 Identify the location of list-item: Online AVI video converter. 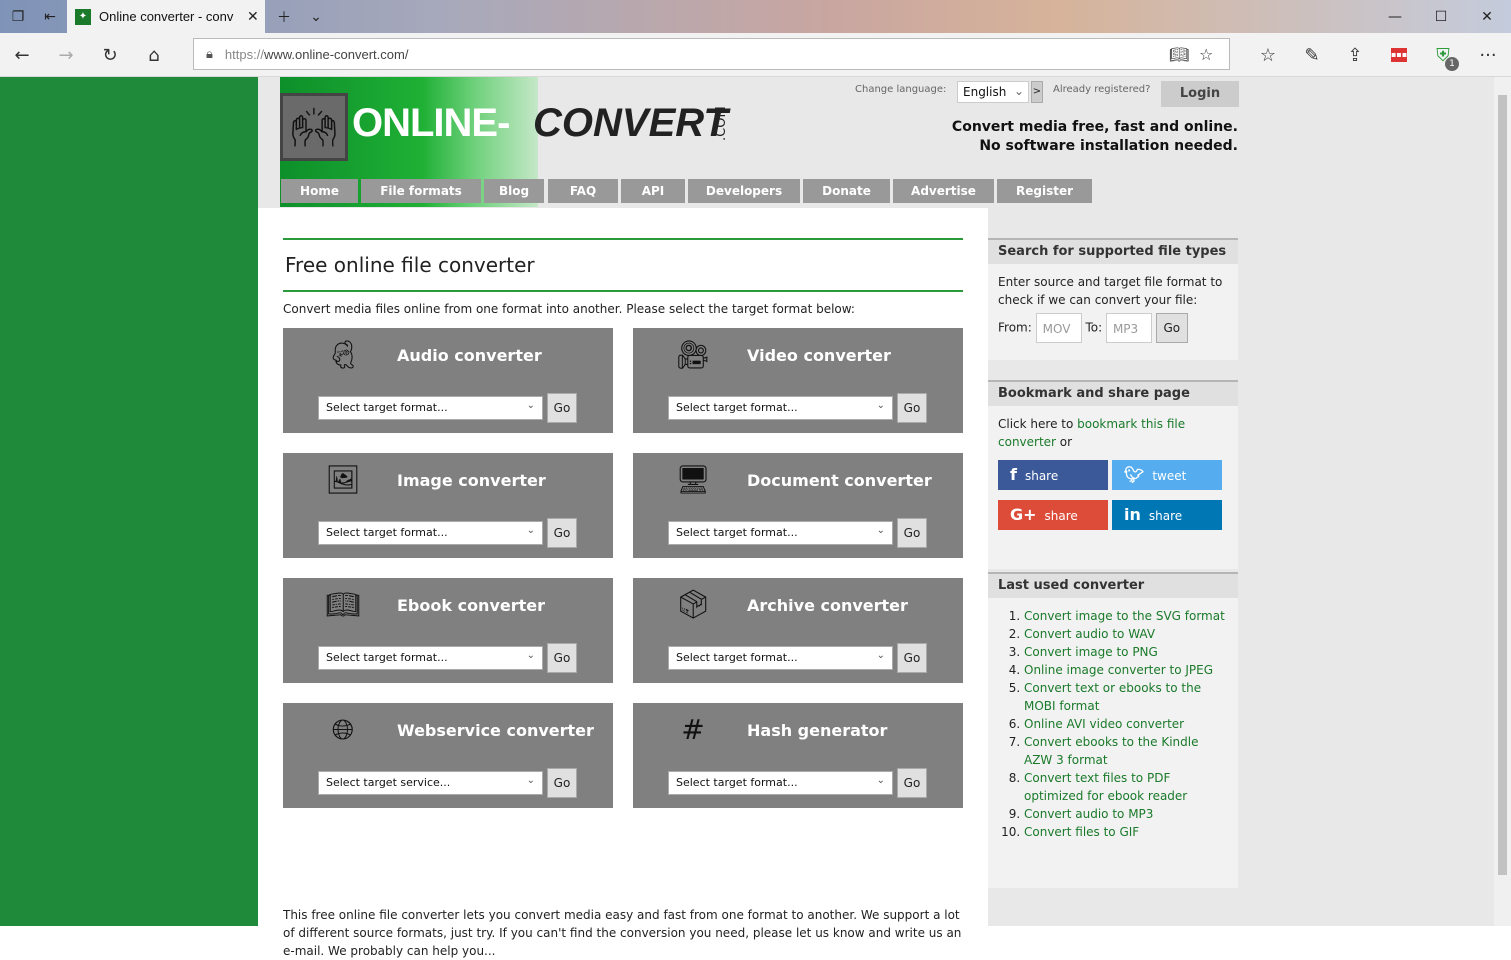
(1126, 724).